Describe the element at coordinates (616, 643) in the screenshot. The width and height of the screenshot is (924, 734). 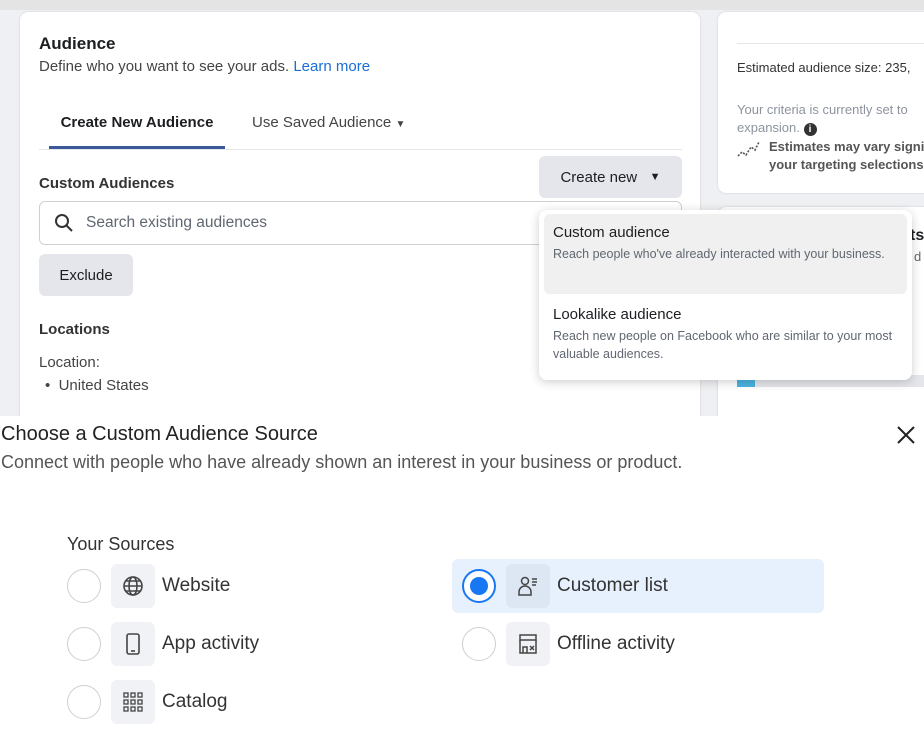
I see `source-label: Offline activity` at that location.